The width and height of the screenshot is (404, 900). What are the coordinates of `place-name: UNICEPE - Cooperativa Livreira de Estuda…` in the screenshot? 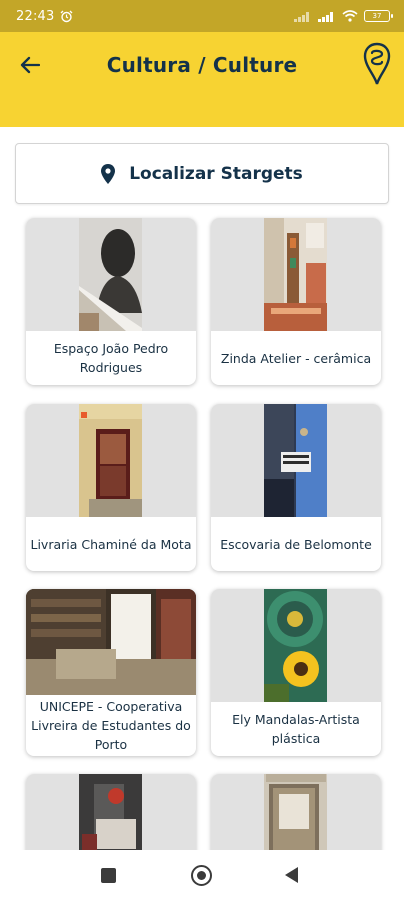 It's located at (111, 725).